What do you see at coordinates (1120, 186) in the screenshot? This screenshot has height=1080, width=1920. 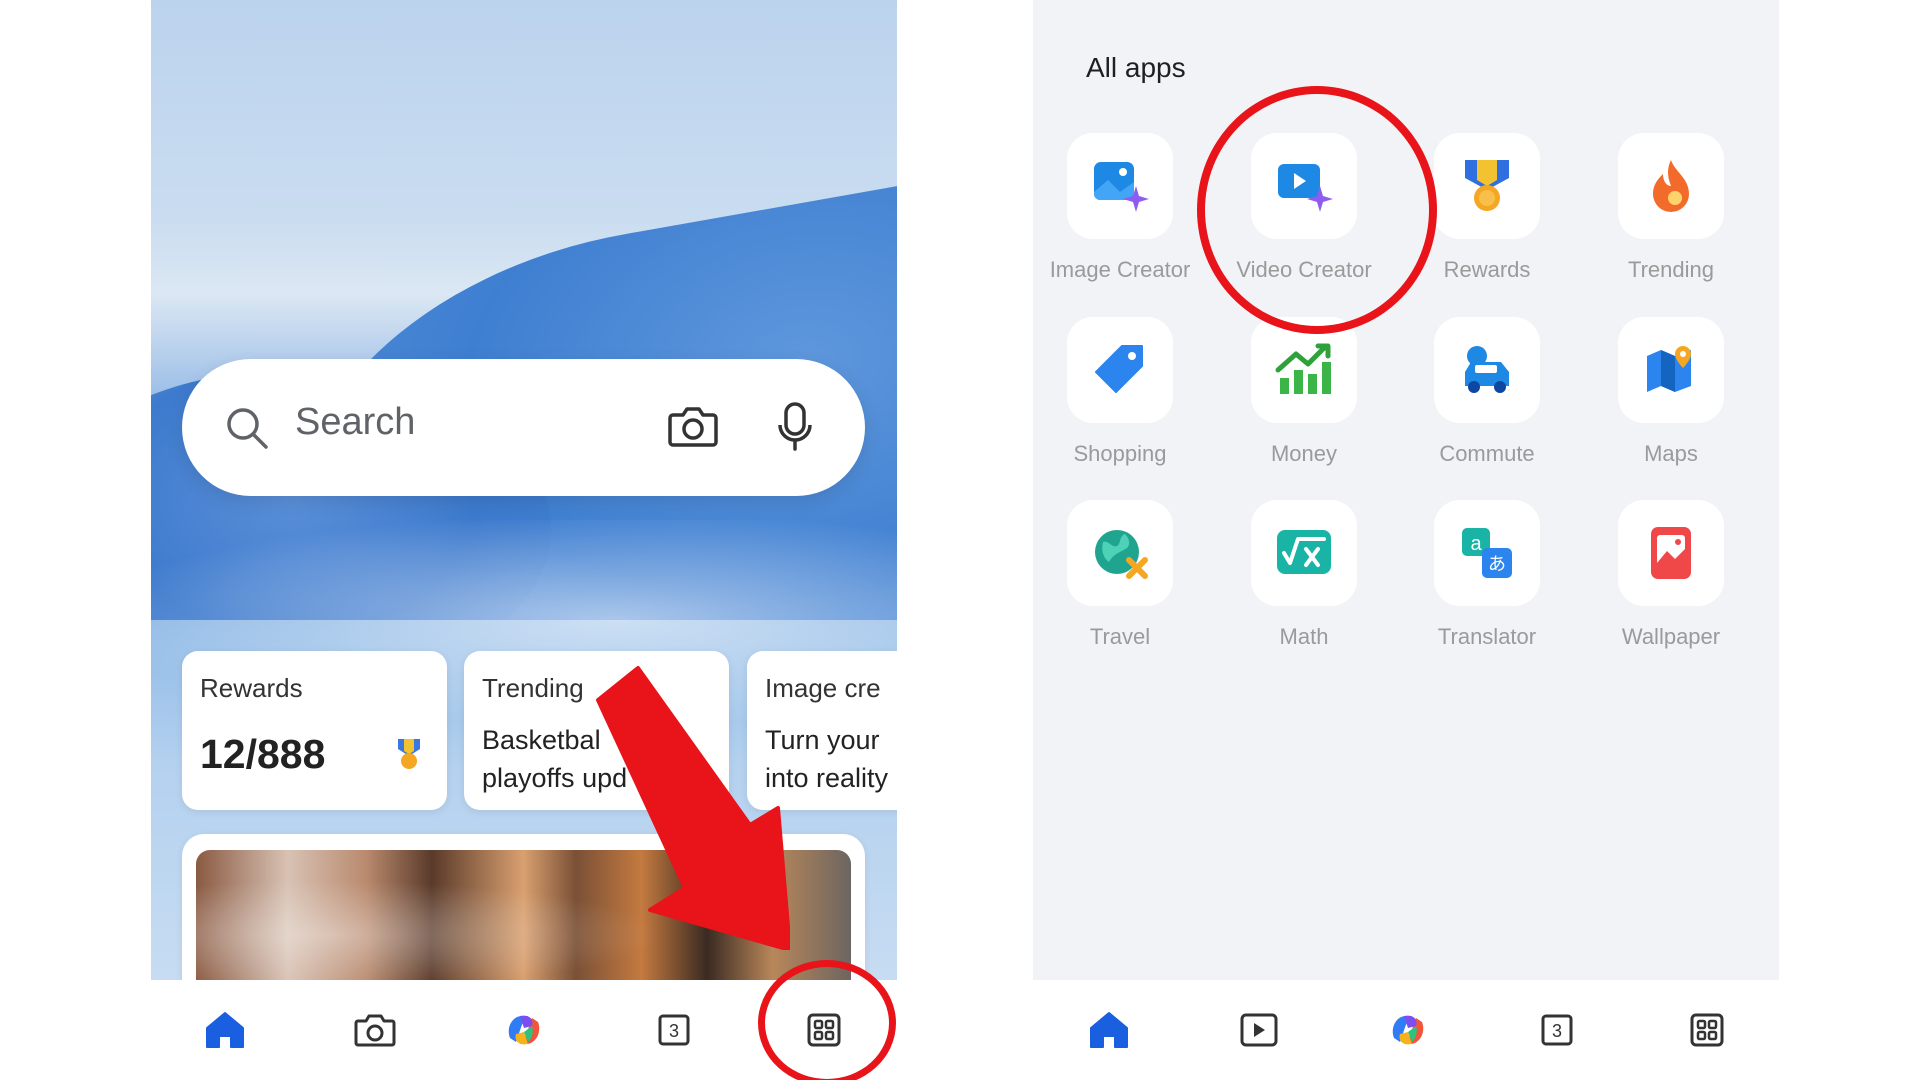 I see `image-creator-icon` at bounding box center [1120, 186].